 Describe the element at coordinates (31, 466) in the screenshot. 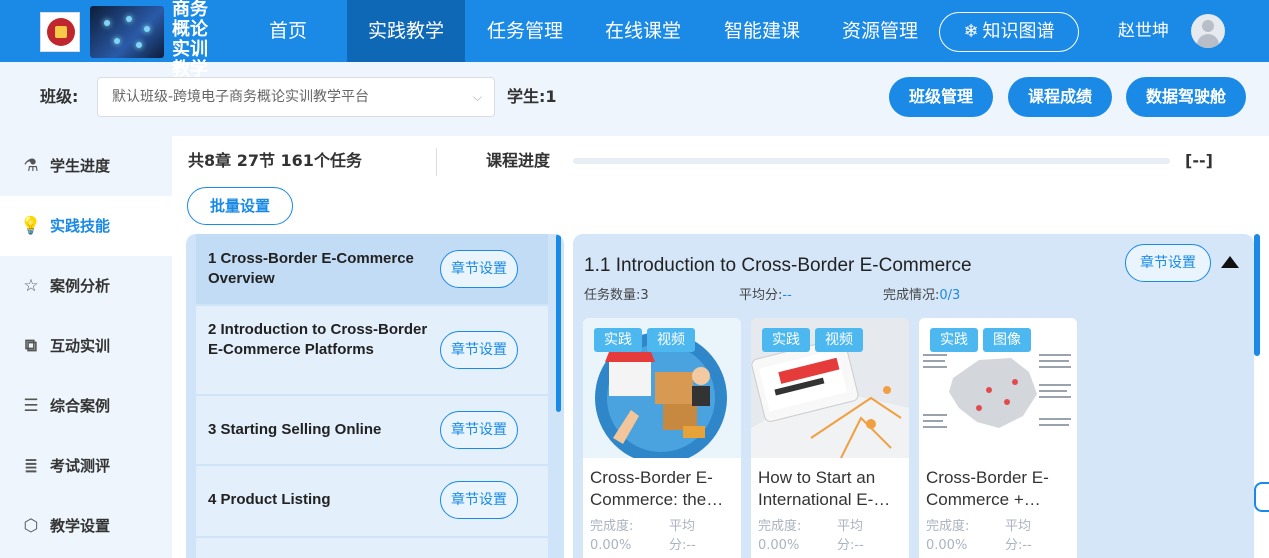

I see `checklist-icon: ≣` at that location.